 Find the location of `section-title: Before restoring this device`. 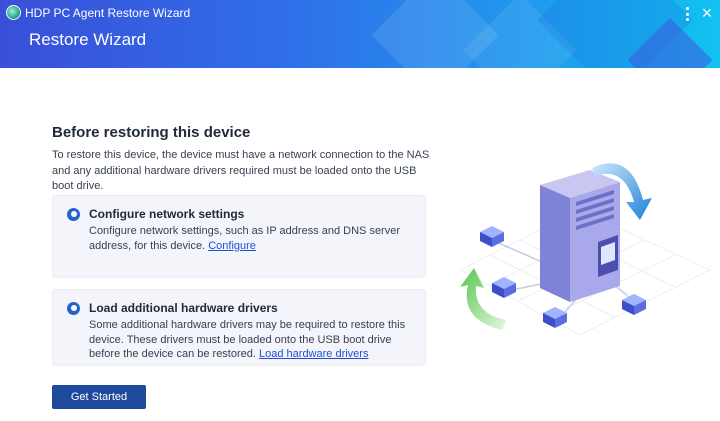

section-title: Before restoring this device is located at coordinates (151, 132).